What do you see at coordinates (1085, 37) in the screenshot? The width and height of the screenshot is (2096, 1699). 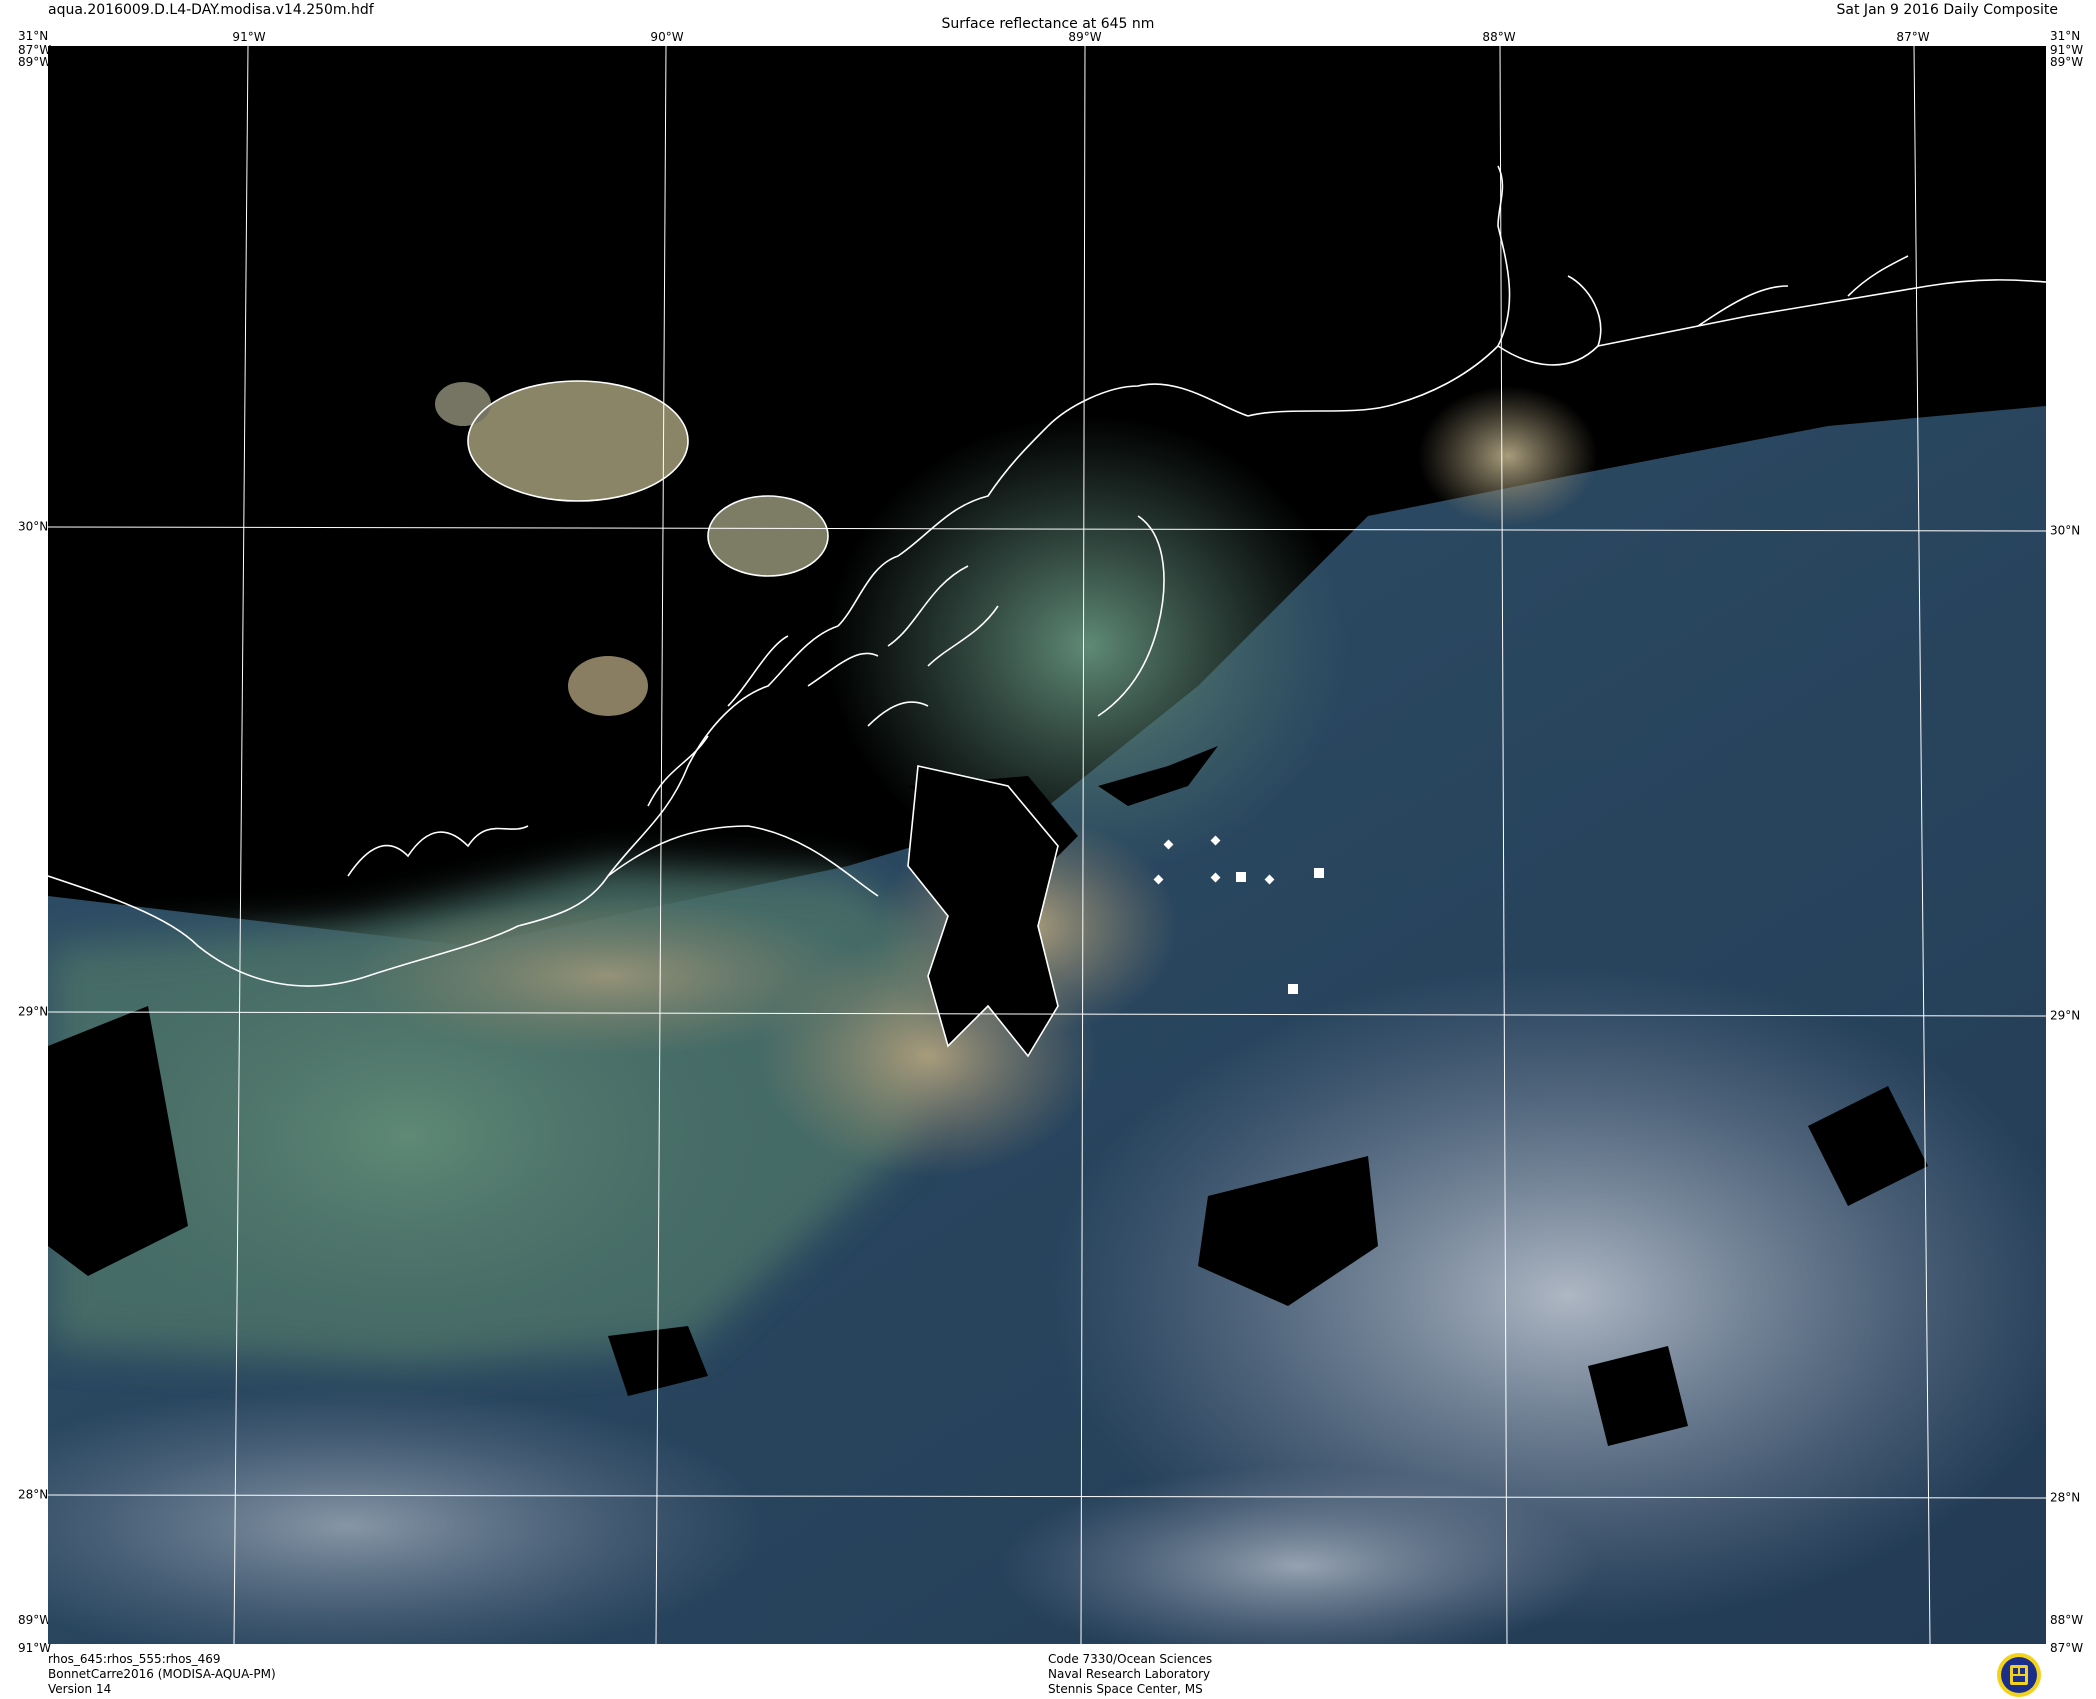 I see `lon-label-top-89w: 89°W` at bounding box center [1085, 37].